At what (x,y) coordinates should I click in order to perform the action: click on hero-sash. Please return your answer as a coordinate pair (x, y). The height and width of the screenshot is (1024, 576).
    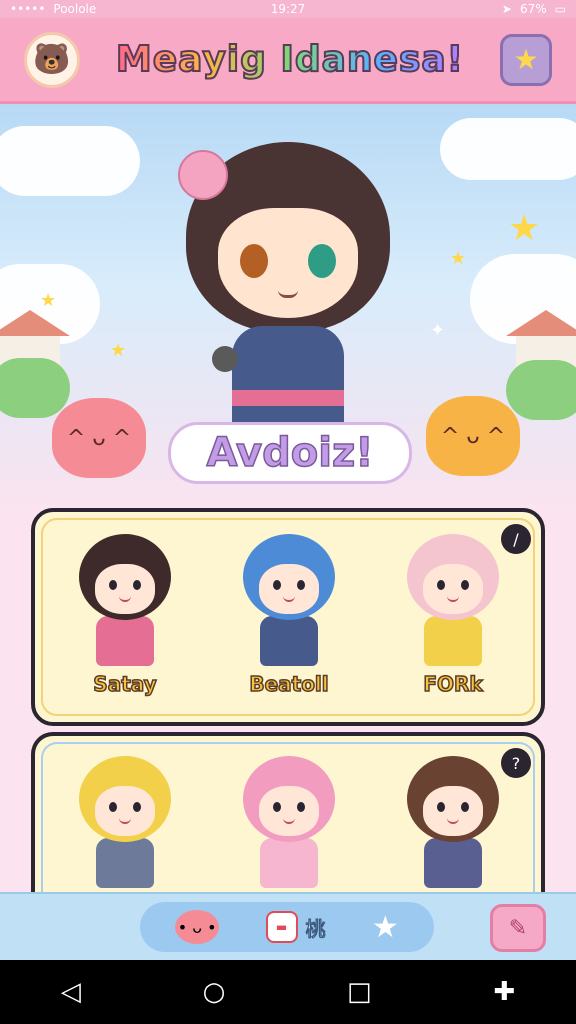
    Looking at the image, I should click on (288, 398).